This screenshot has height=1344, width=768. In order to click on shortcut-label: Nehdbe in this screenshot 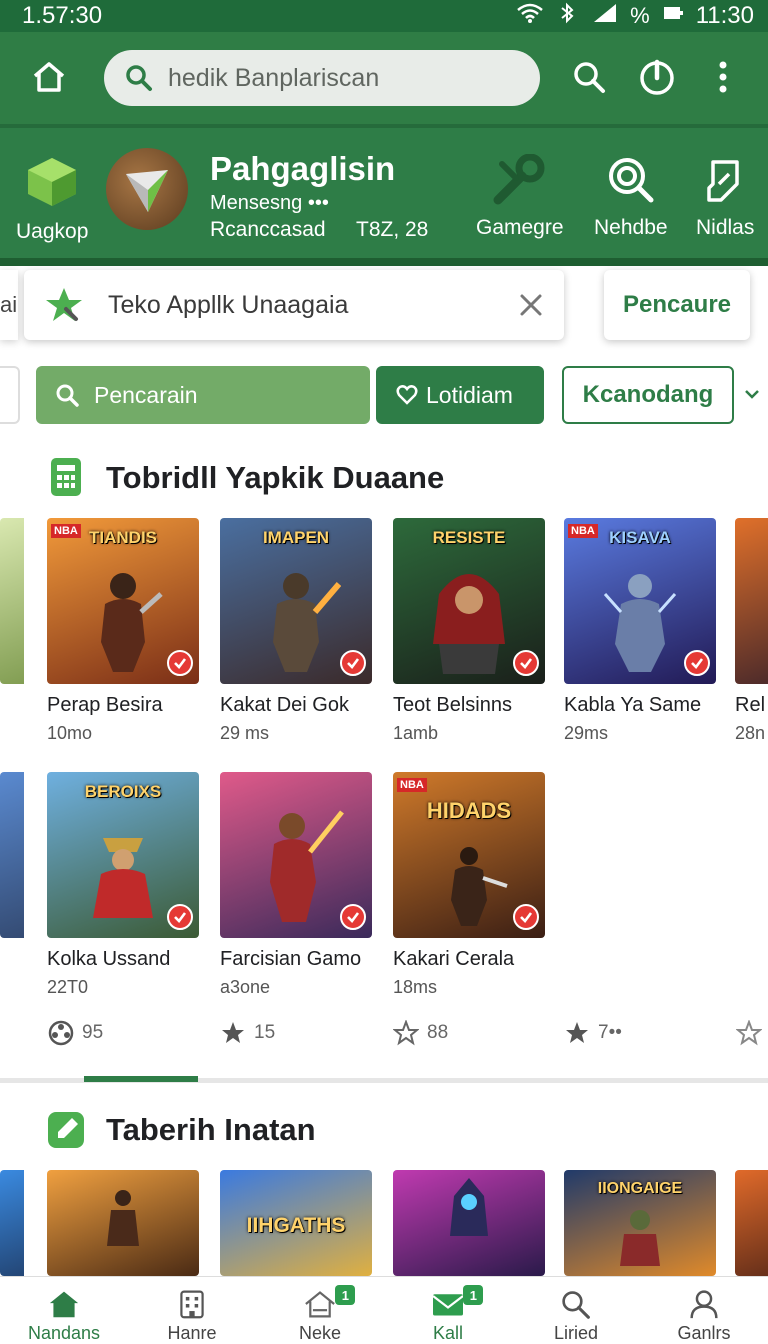, I will do `click(631, 227)`.